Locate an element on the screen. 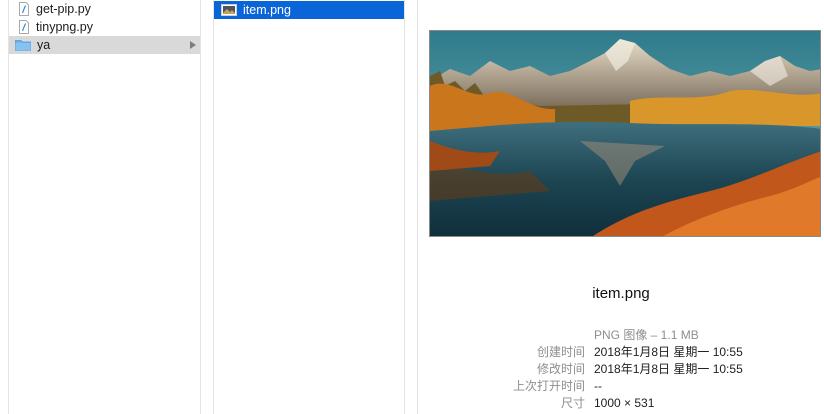 The height and width of the screenshot is (414, 824). folder-icon is located at coordinates (23, 45).